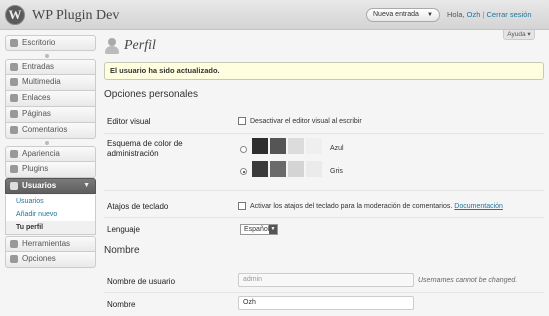 Image resolution: width=549 pixels, height=316 pixels. I want to click on sidebar-item-entradas: Entradas, so click(50, 67).